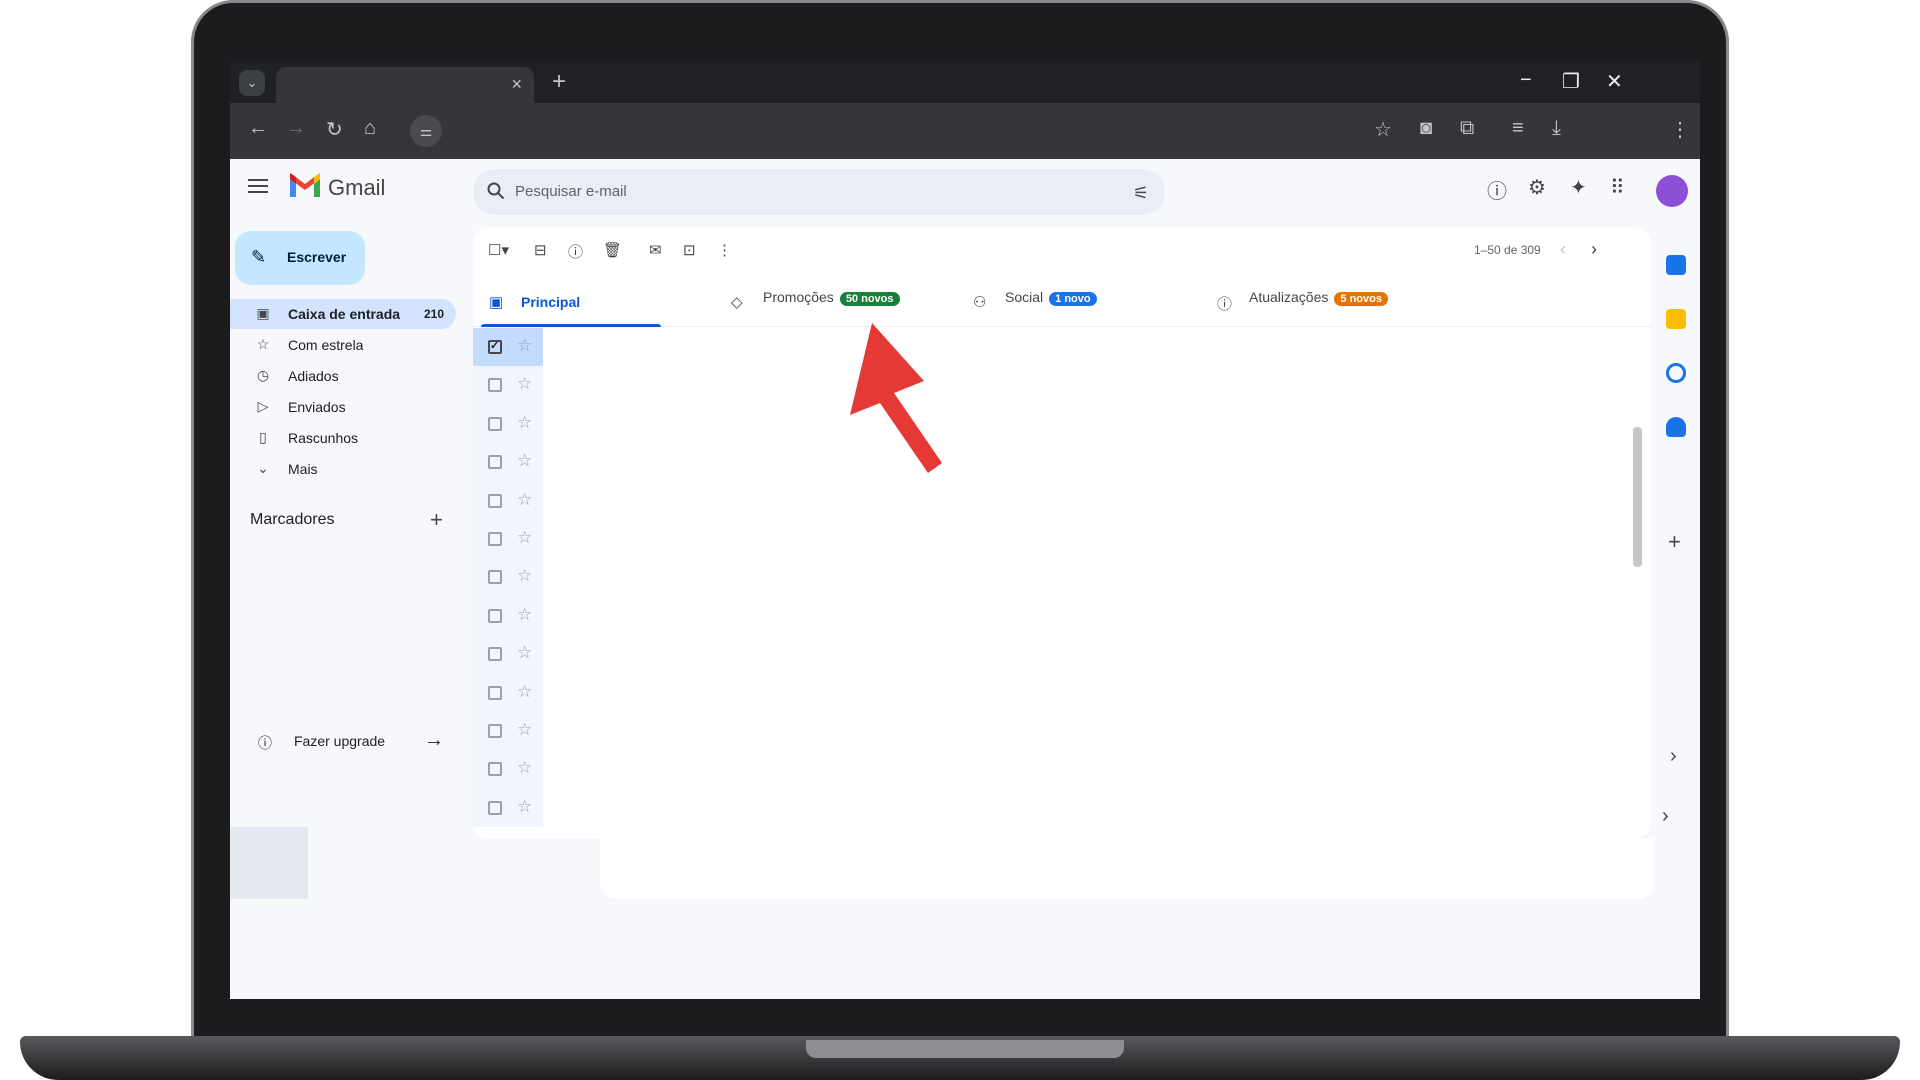 The width and height of the screenshot is (1920, 1080). I want to click on sidebar-item-drafts: ▯ Rascunhos, so click(343, 438).